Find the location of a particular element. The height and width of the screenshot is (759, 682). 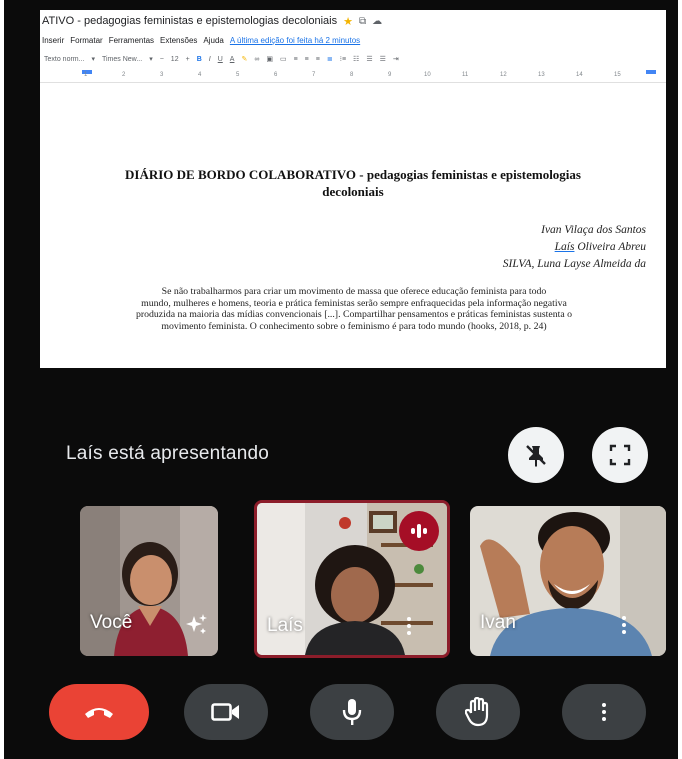

videocam-icon is located at coordinates (225, 712).